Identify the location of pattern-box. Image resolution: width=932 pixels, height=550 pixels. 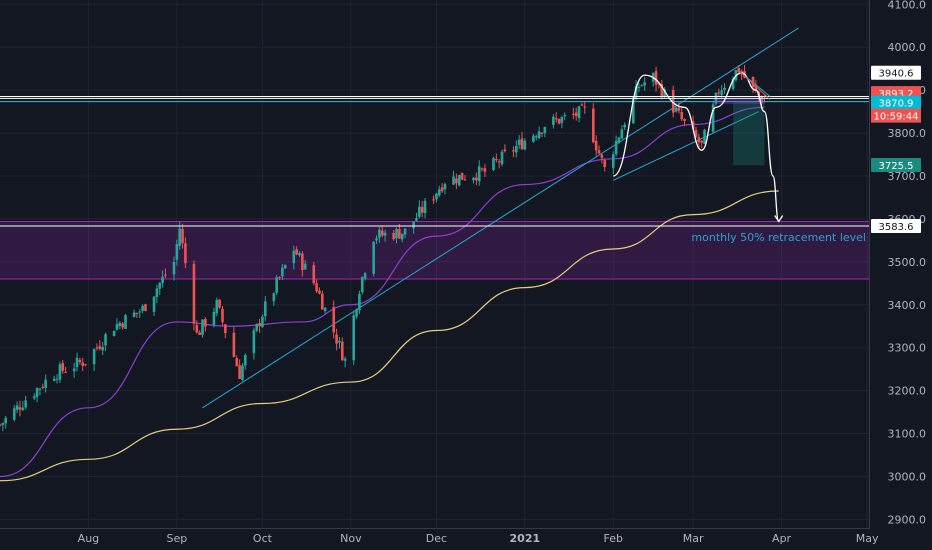
(739, 101).